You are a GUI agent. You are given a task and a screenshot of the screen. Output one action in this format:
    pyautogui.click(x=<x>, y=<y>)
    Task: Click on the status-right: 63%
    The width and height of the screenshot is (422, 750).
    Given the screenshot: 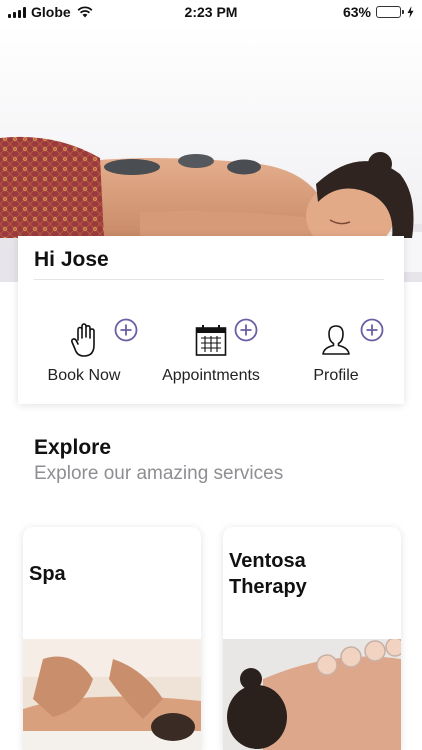 What is the action you would take?
    pyautogui.click(x=378, y=12)
    